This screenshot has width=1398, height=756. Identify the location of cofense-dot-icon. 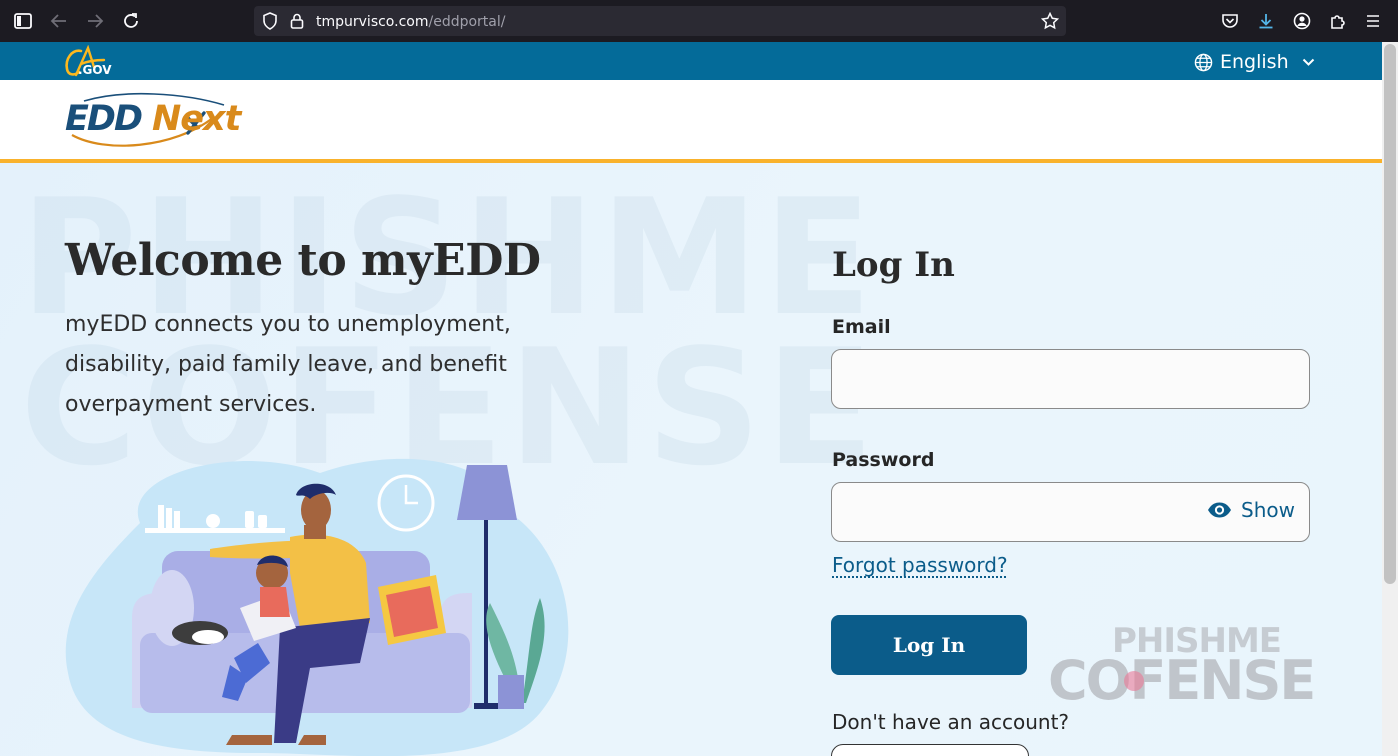
(1134, 681).